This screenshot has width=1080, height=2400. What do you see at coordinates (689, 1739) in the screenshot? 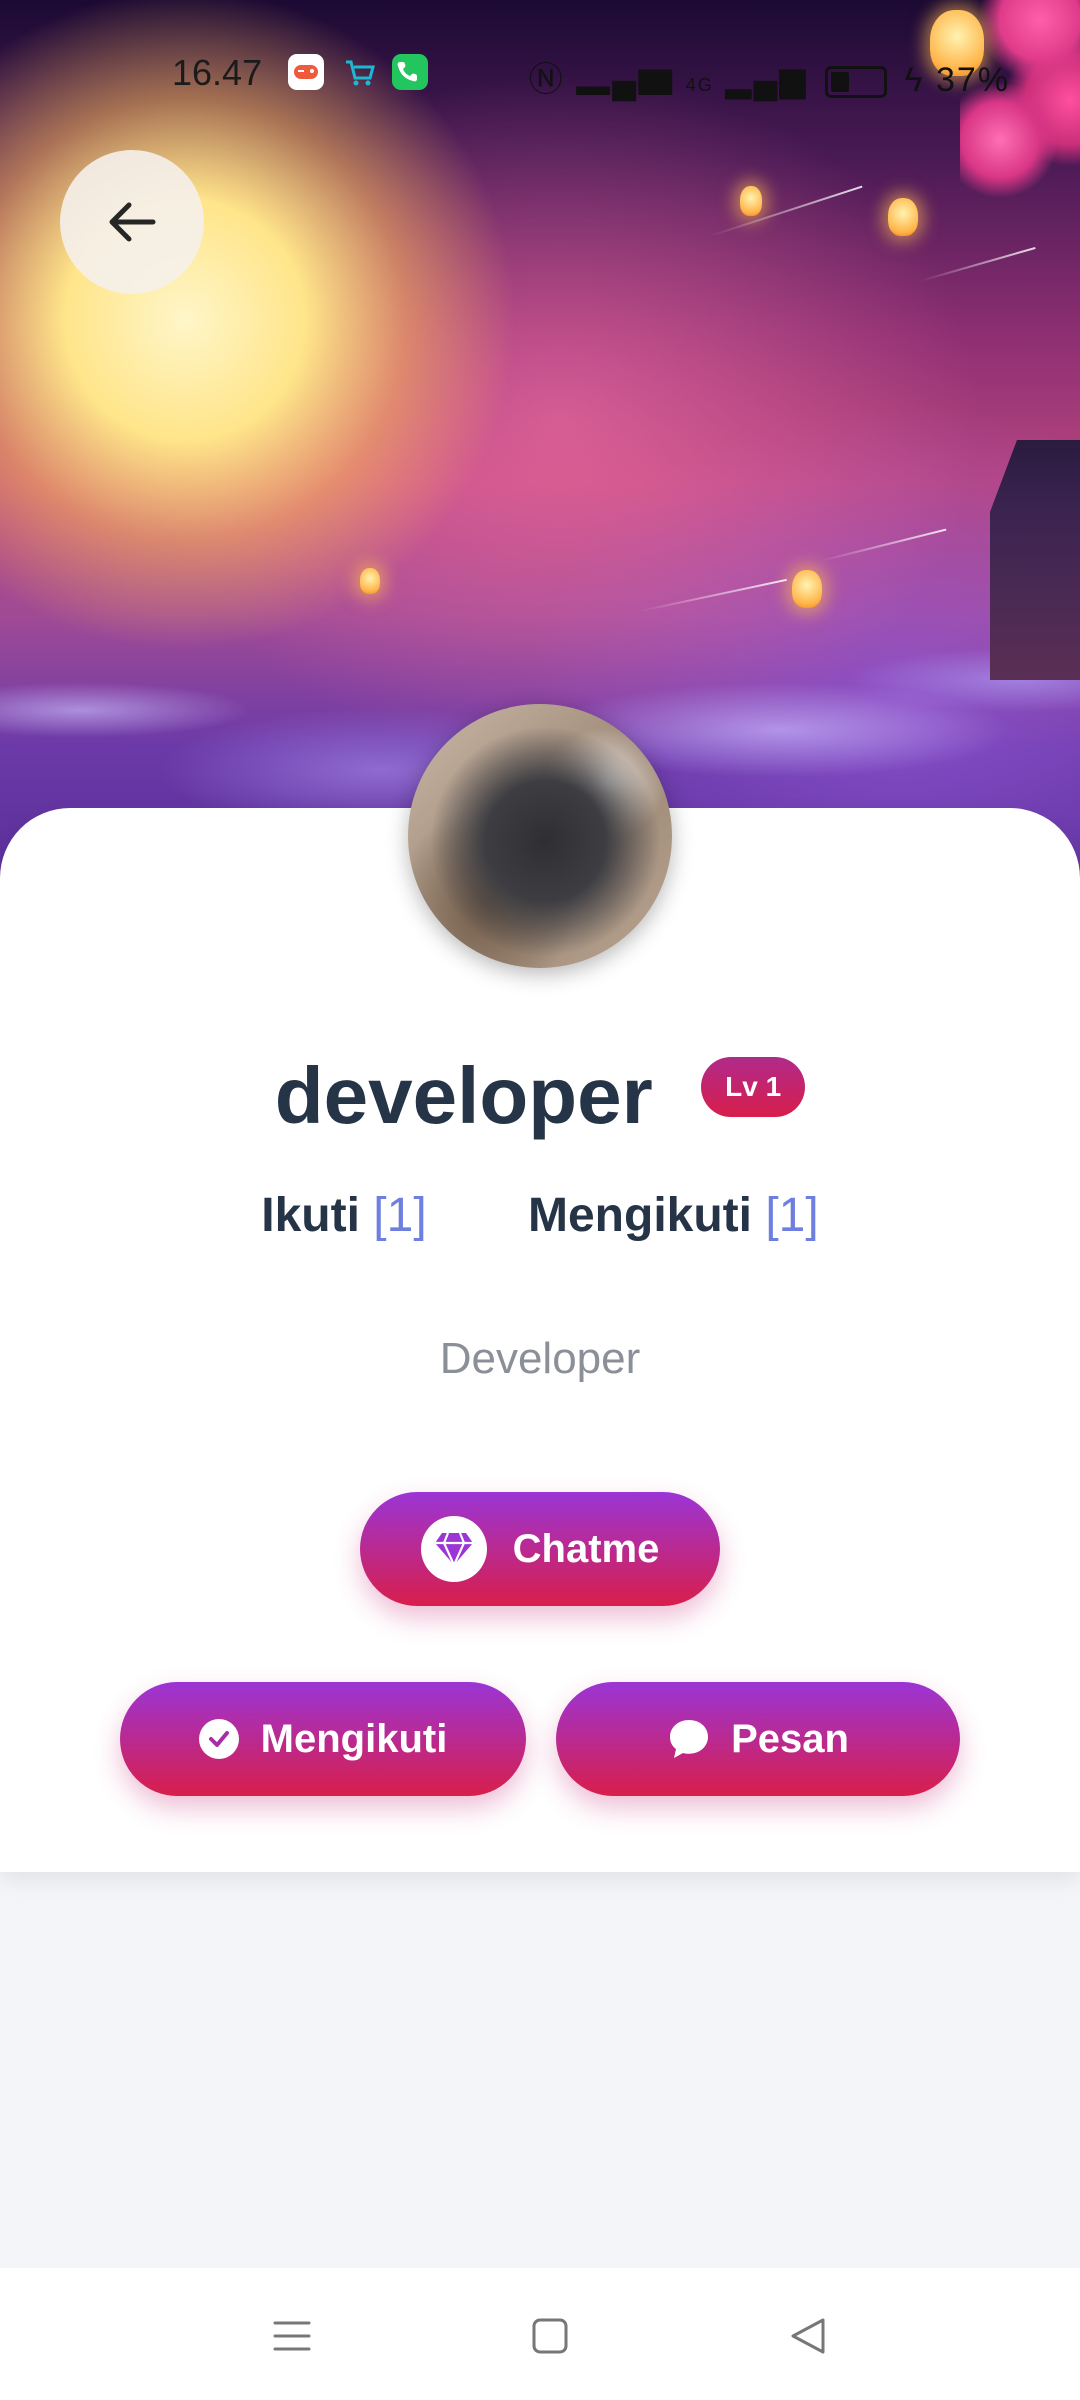
I see `chat-bubble-icon` at bounding box center [689, 1739].